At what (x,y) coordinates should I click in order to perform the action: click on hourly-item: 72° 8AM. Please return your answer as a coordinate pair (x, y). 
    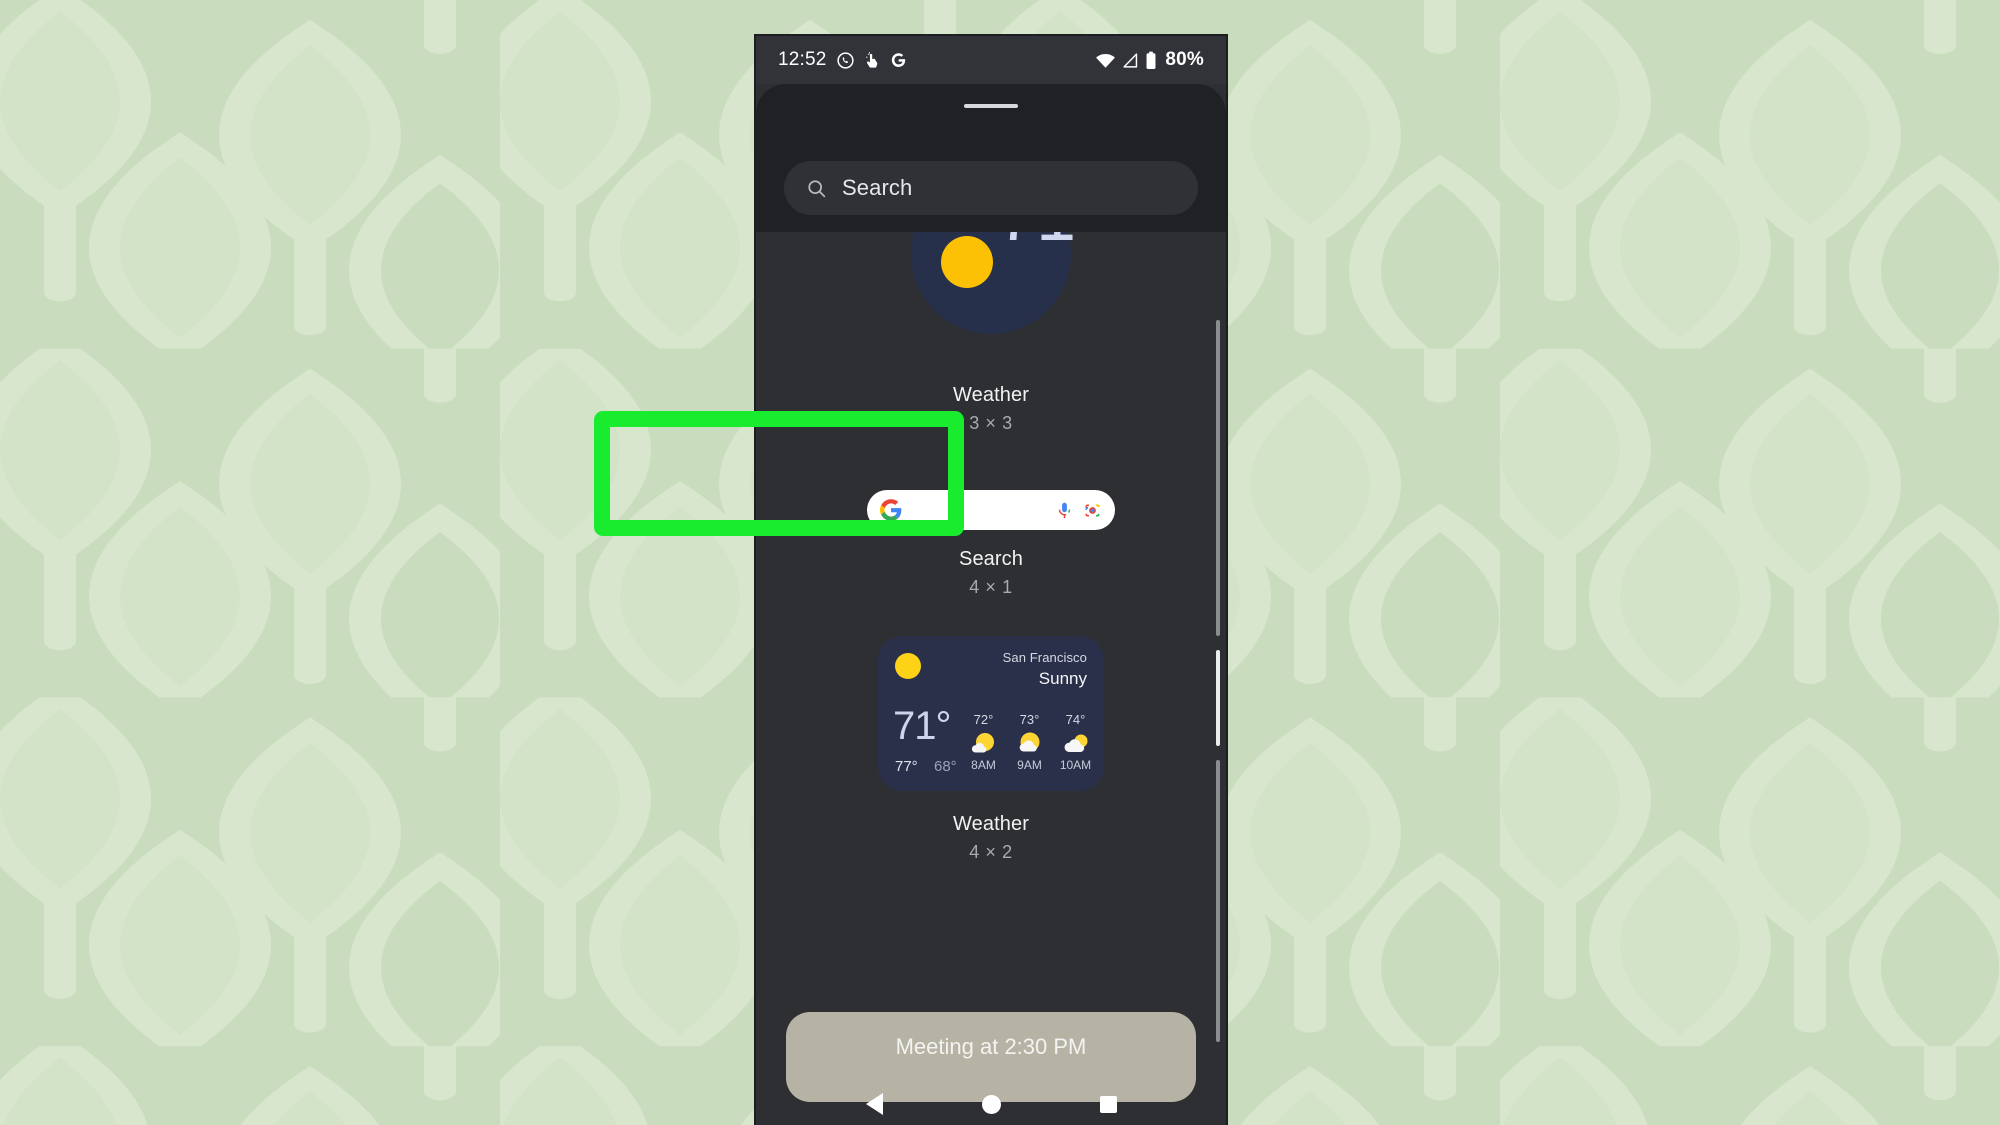
    Looking at the image, I should click on (983, 742).